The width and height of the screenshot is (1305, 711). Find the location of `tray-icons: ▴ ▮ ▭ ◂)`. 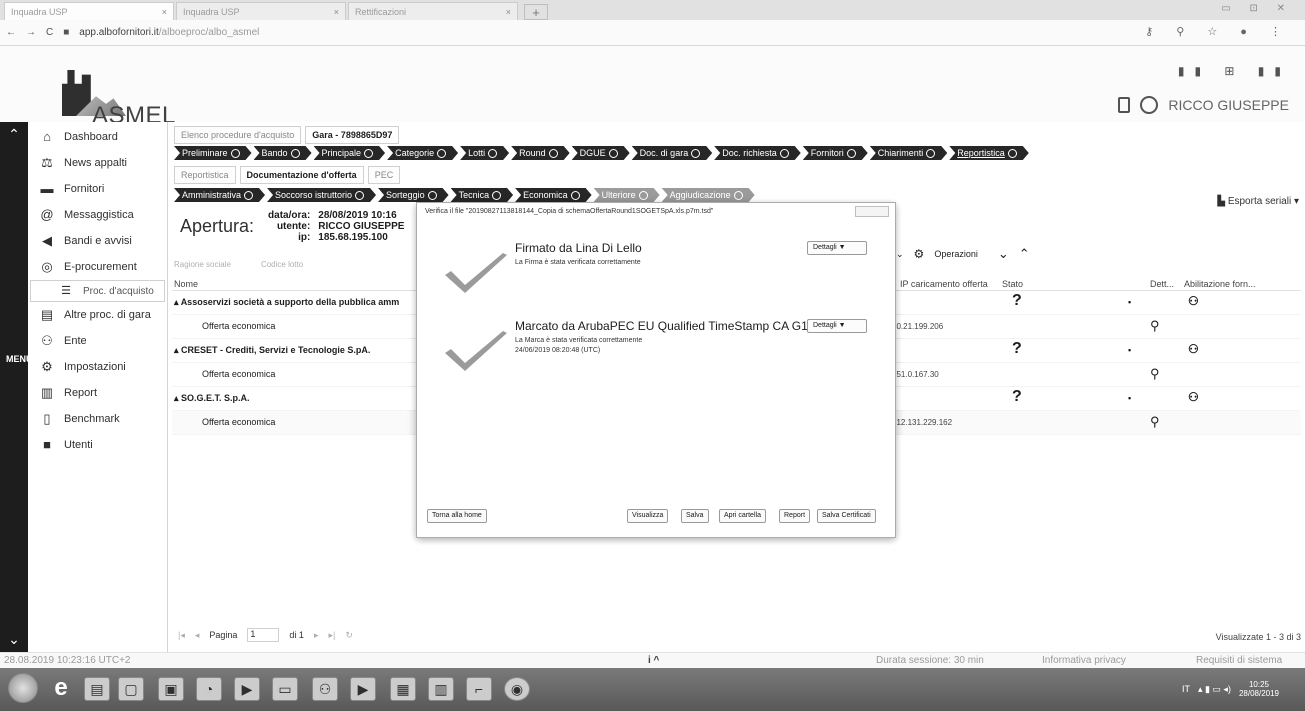

tray-icons: ▴ ▮ ▭ ◂) is located at coordinates (1214, 689).